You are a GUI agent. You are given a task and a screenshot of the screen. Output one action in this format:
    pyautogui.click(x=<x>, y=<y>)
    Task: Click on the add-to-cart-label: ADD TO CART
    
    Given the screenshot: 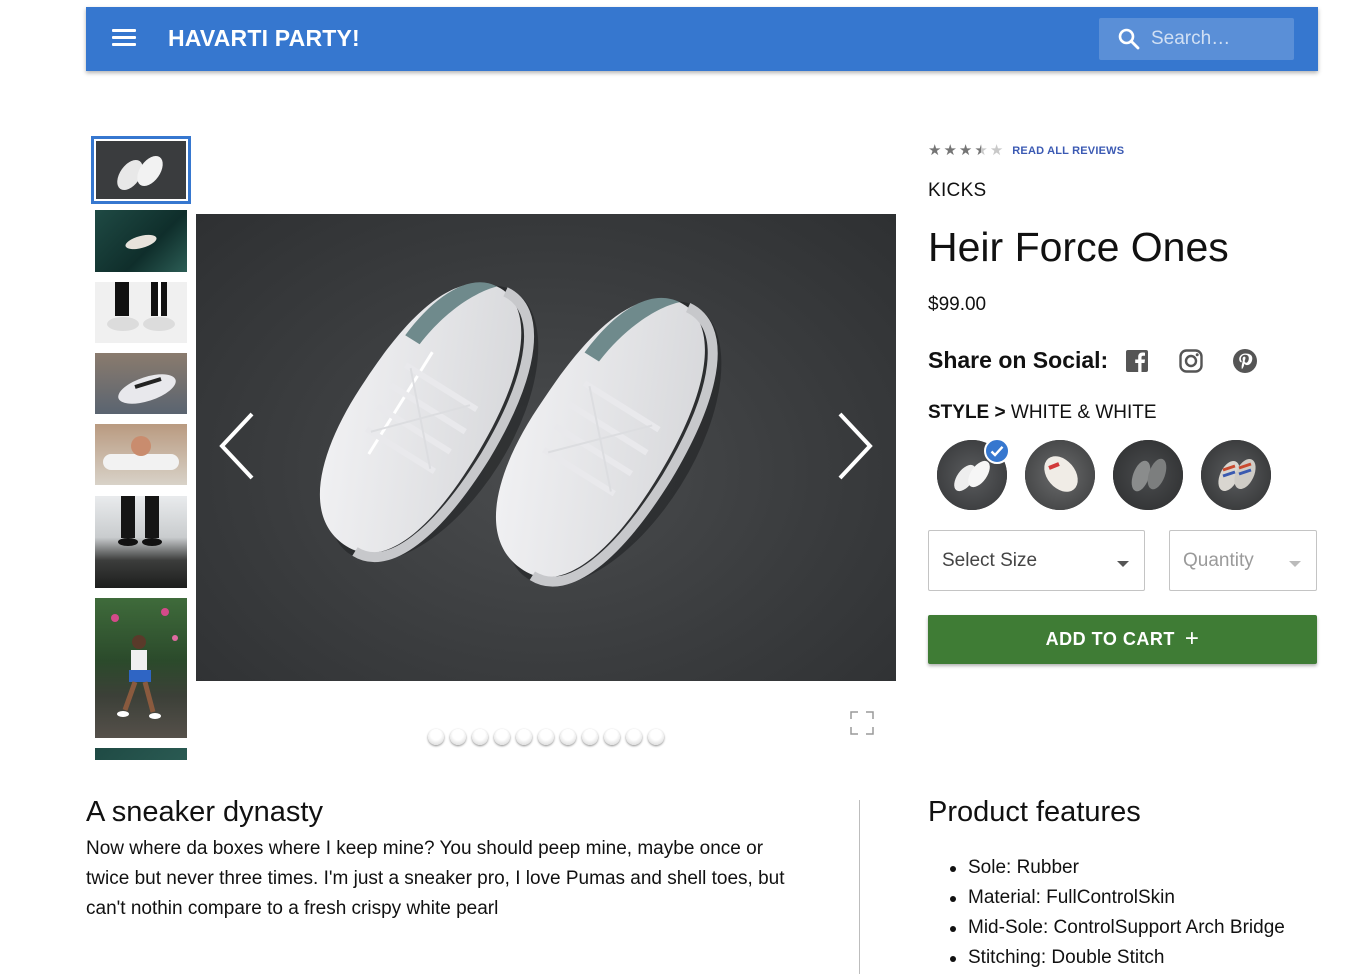 What is the action you would take?
    pyautogui.click(x=1110, y=639)
    